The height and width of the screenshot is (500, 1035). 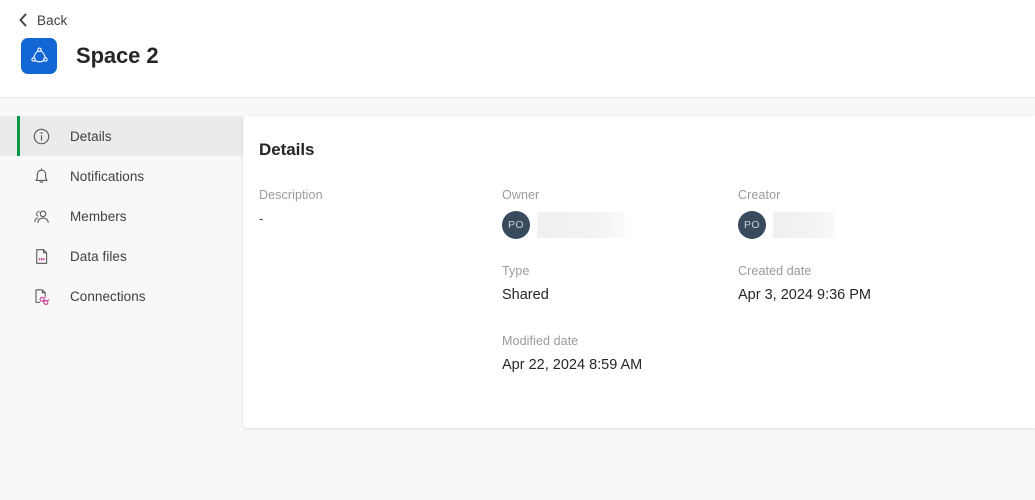 I want to click on file-data-icon, so click(x=41, y=256).